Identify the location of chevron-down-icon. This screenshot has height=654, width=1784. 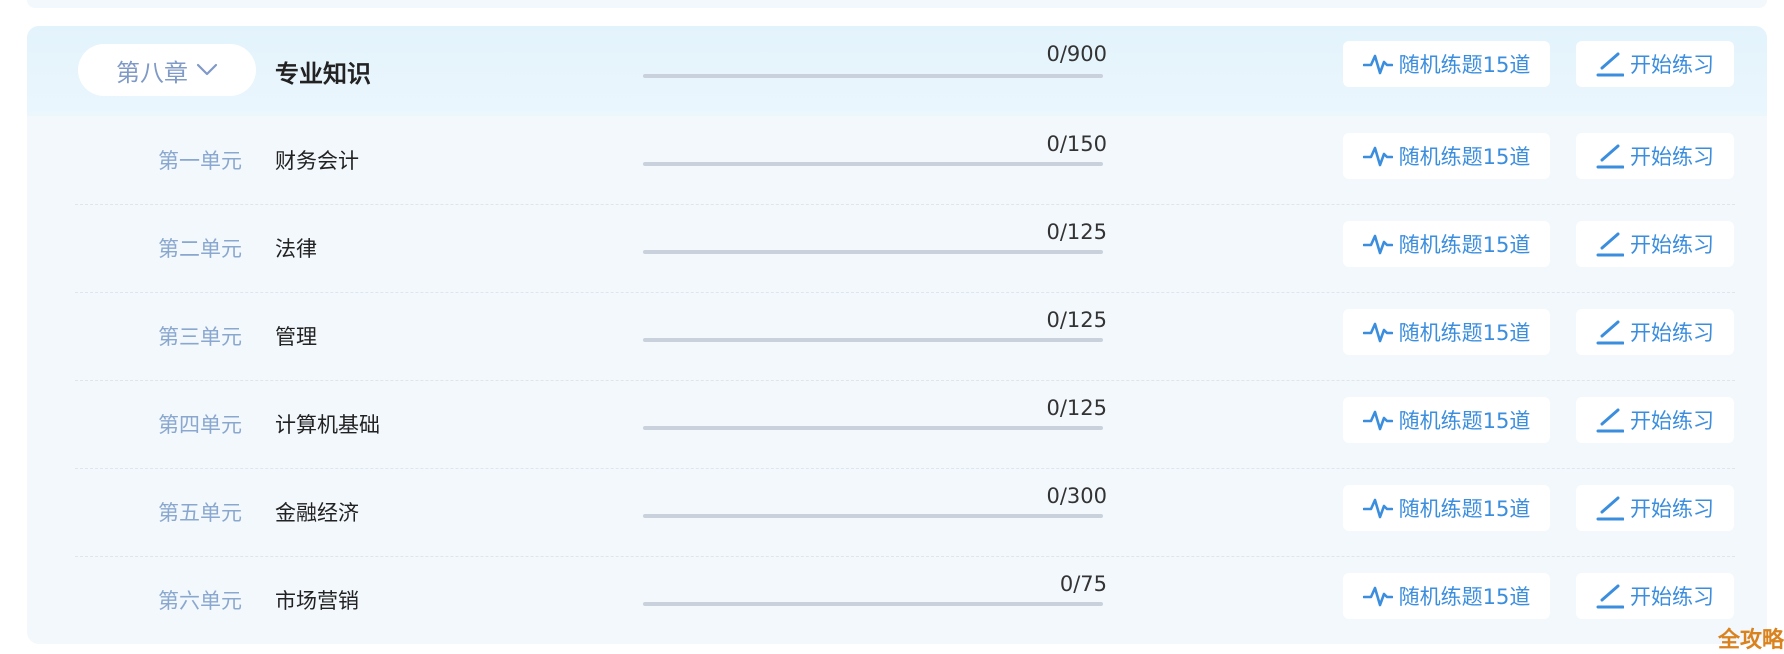
(207, 69).